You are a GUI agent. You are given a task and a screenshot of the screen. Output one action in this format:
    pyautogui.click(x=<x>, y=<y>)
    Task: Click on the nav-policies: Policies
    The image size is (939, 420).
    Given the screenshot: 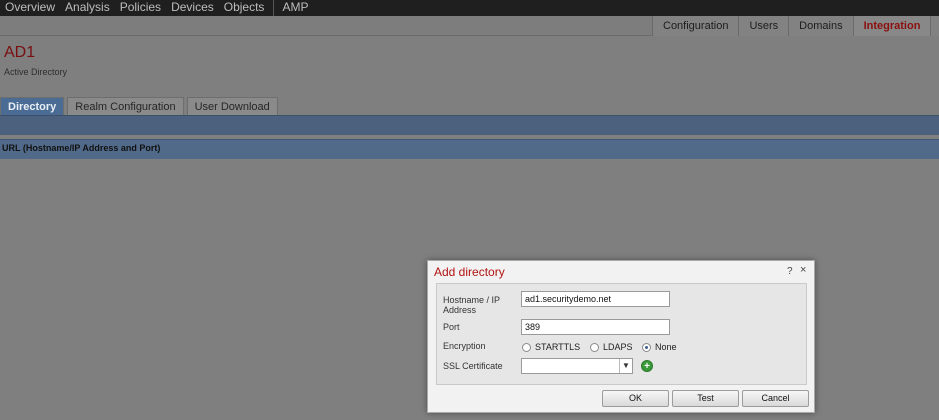 What is the action you would take?
    pyautogui.click(x=140, y=8)
    